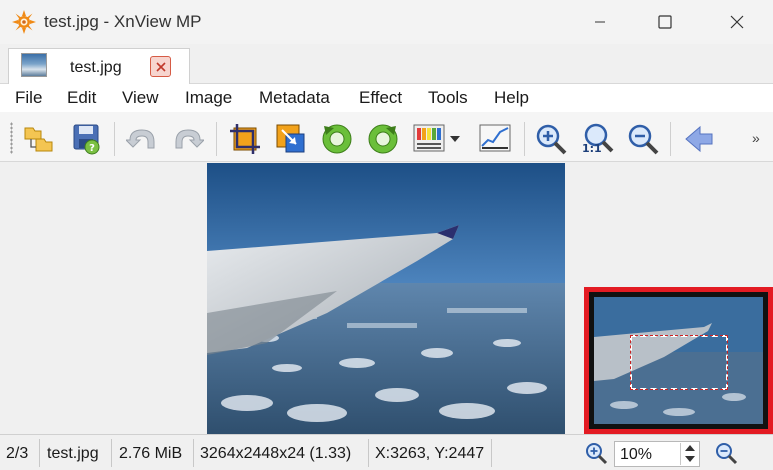  I want to click on spin-up-icon, so click(690, 448).